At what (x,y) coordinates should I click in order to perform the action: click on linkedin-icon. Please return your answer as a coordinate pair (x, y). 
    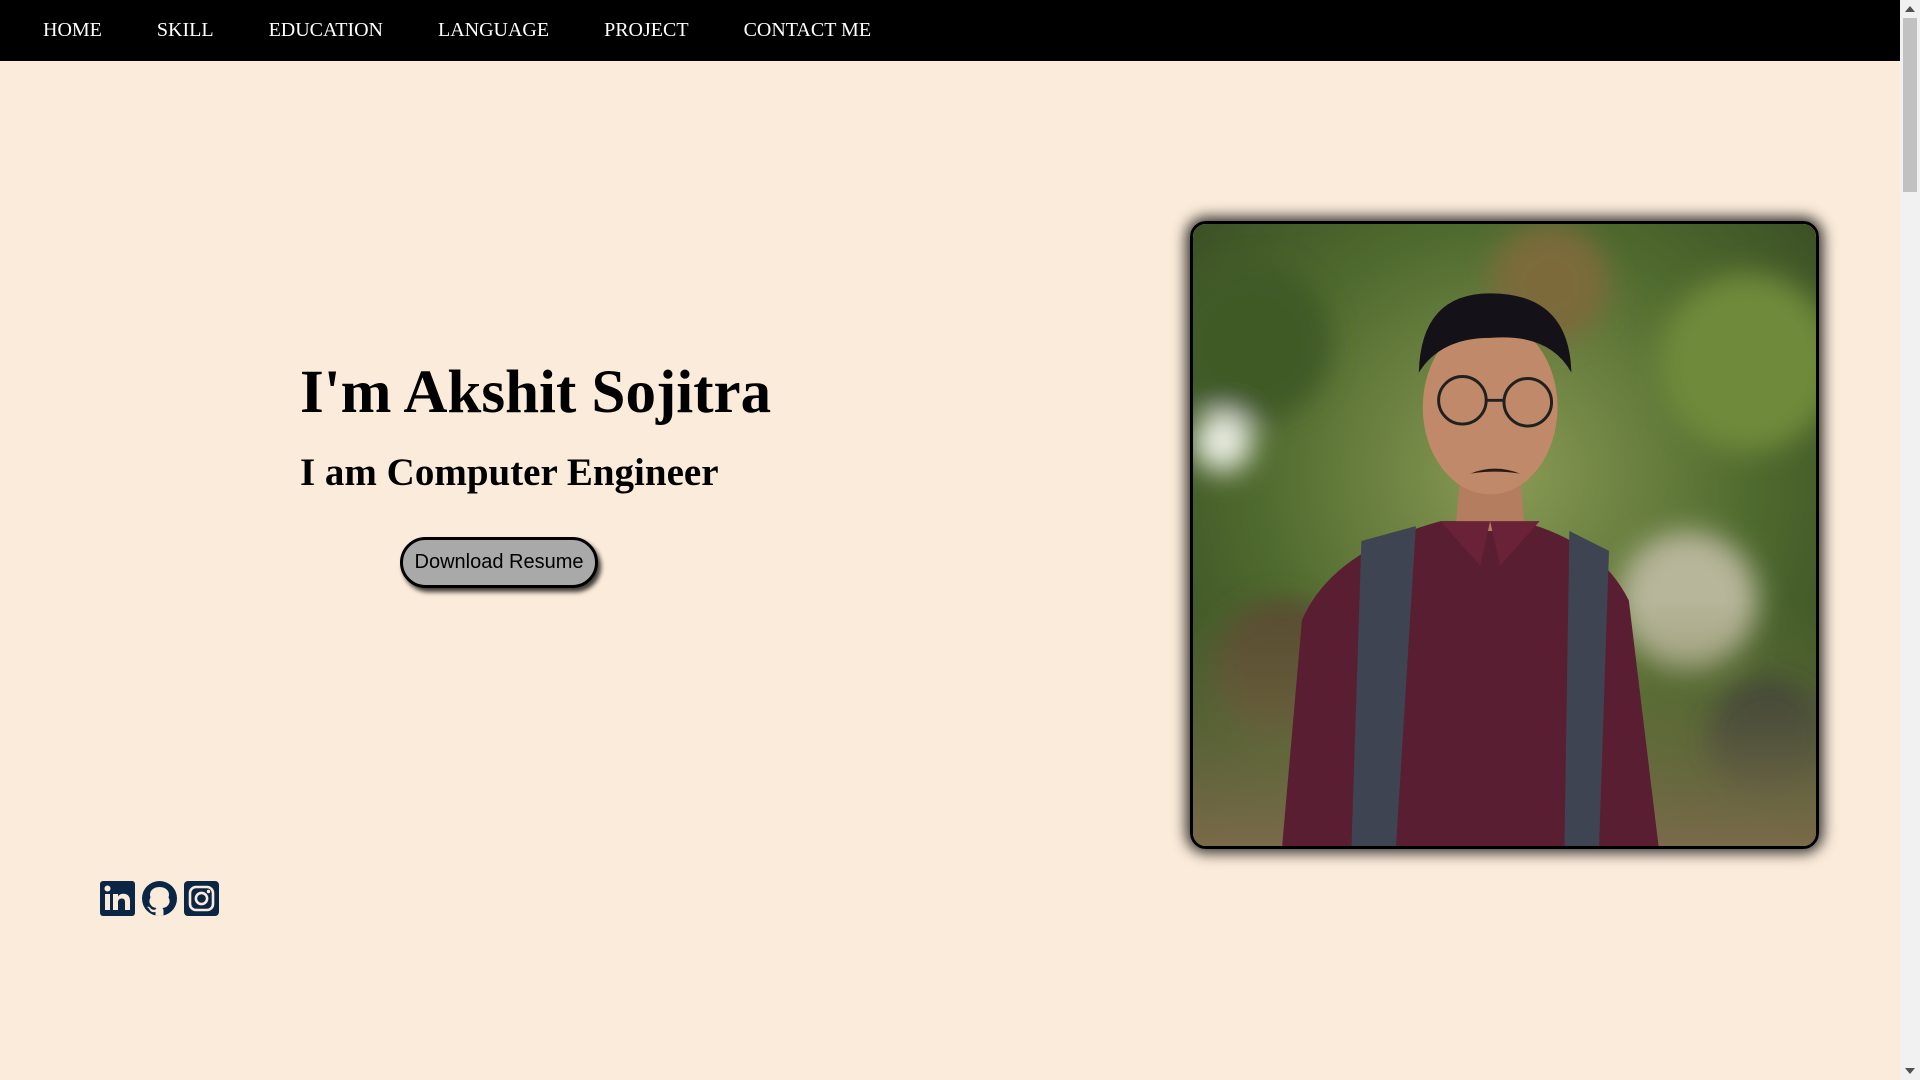
    Looking at the image, I should click on (117, 898).